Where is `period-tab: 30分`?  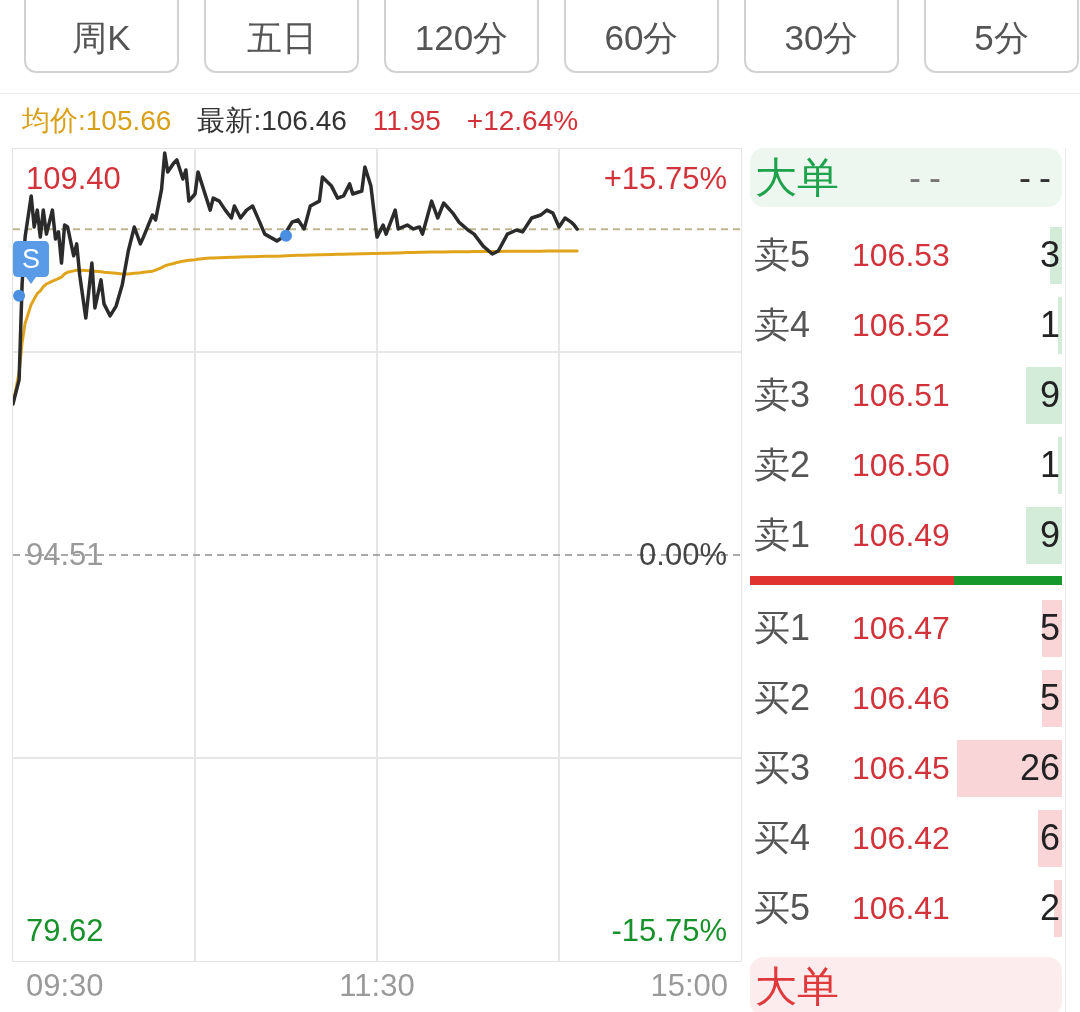
period-tab: 30分 is located at coordinates (821, 36).